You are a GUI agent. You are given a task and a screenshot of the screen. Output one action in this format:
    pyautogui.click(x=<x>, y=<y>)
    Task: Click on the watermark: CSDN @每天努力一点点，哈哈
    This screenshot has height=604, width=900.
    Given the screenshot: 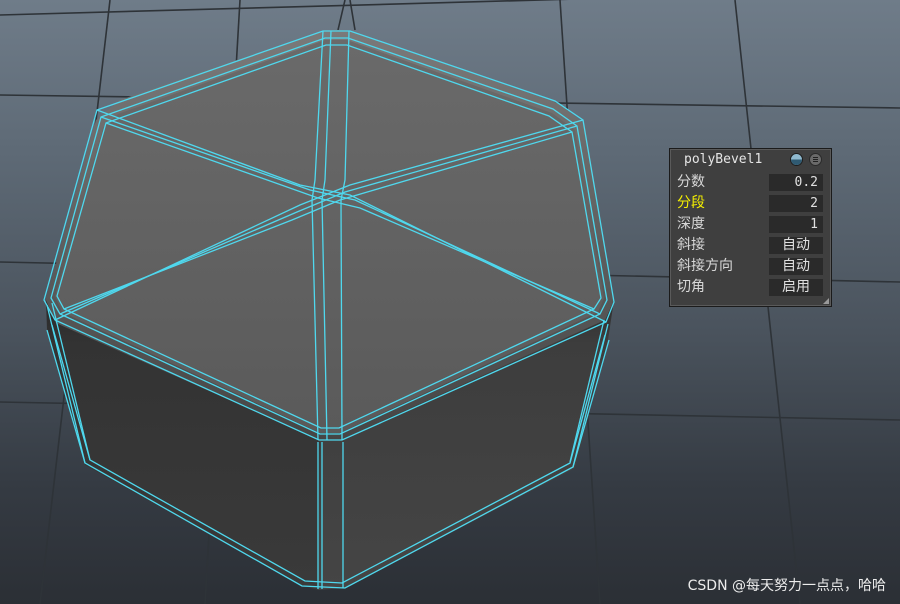 What is the action you would take?
    pyautogui.click(x=786, y=586)
    